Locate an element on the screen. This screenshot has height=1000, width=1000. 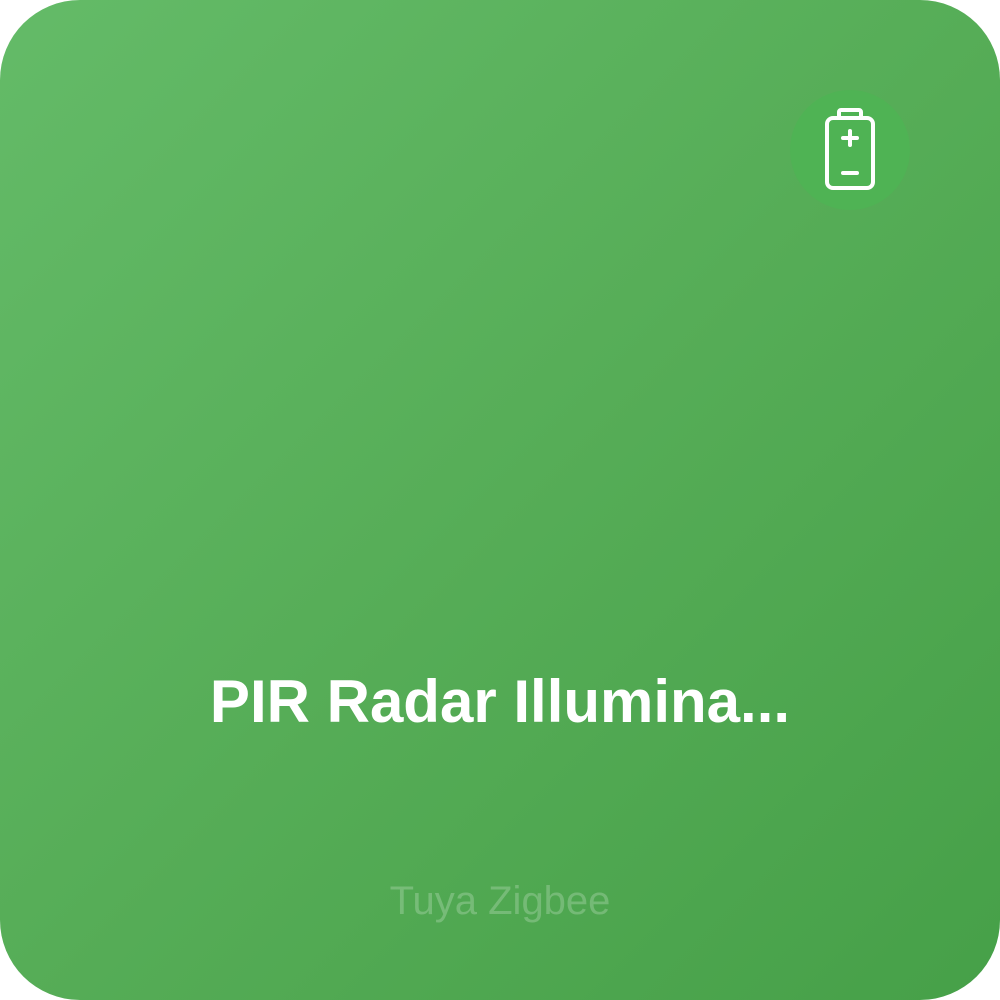
device-manufacturer: Tuya Zigbee is located at coordinates (500, 901).